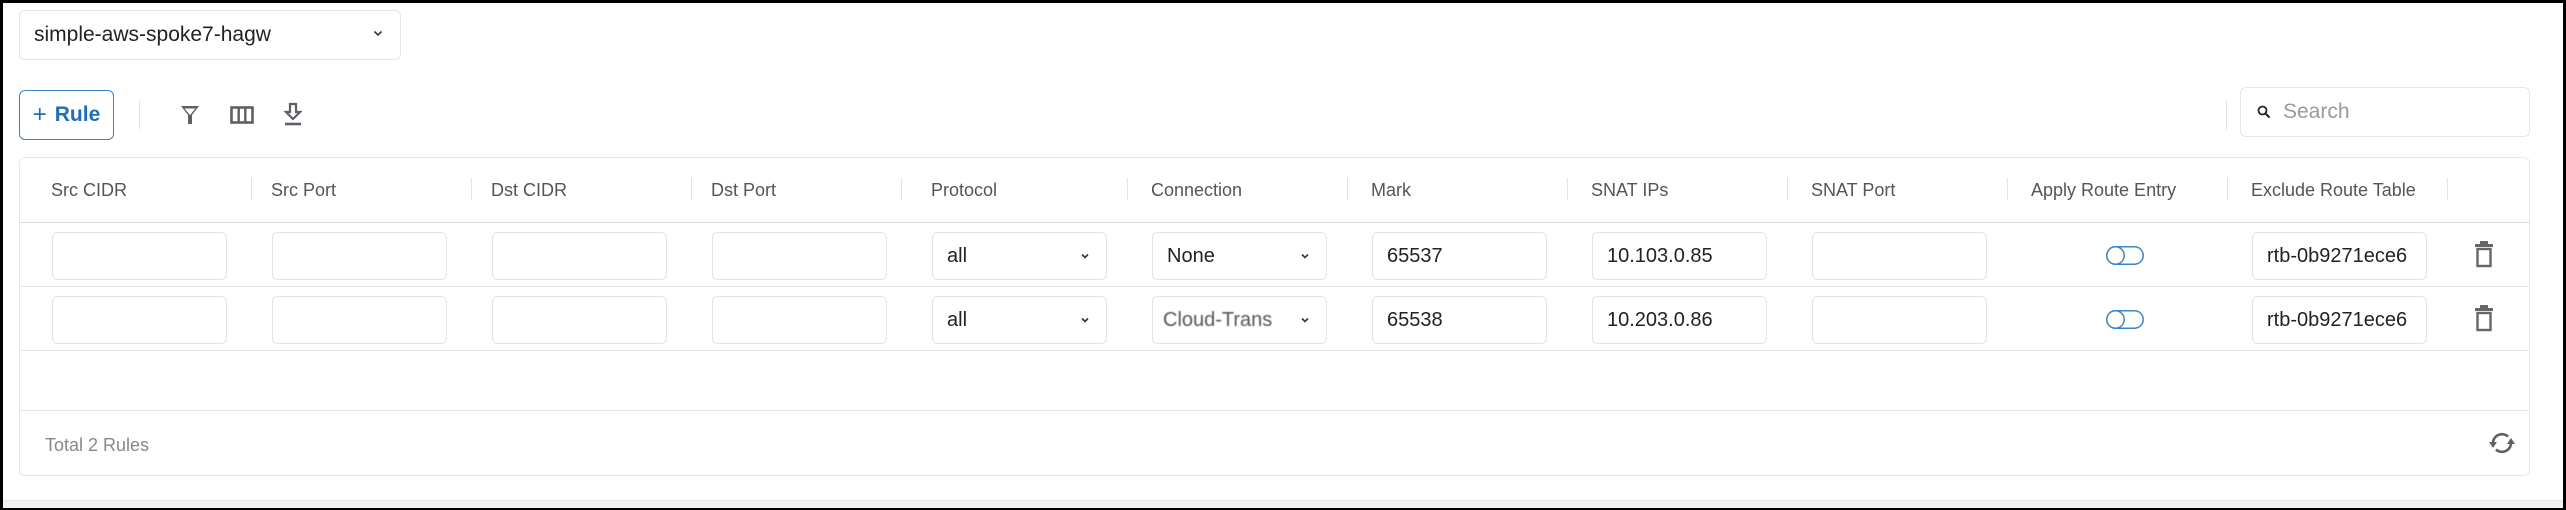  What do you see at coordinates (1274, 380) in the screenshot?
I see `table-empty-space` at bounding box center [1274, 380].